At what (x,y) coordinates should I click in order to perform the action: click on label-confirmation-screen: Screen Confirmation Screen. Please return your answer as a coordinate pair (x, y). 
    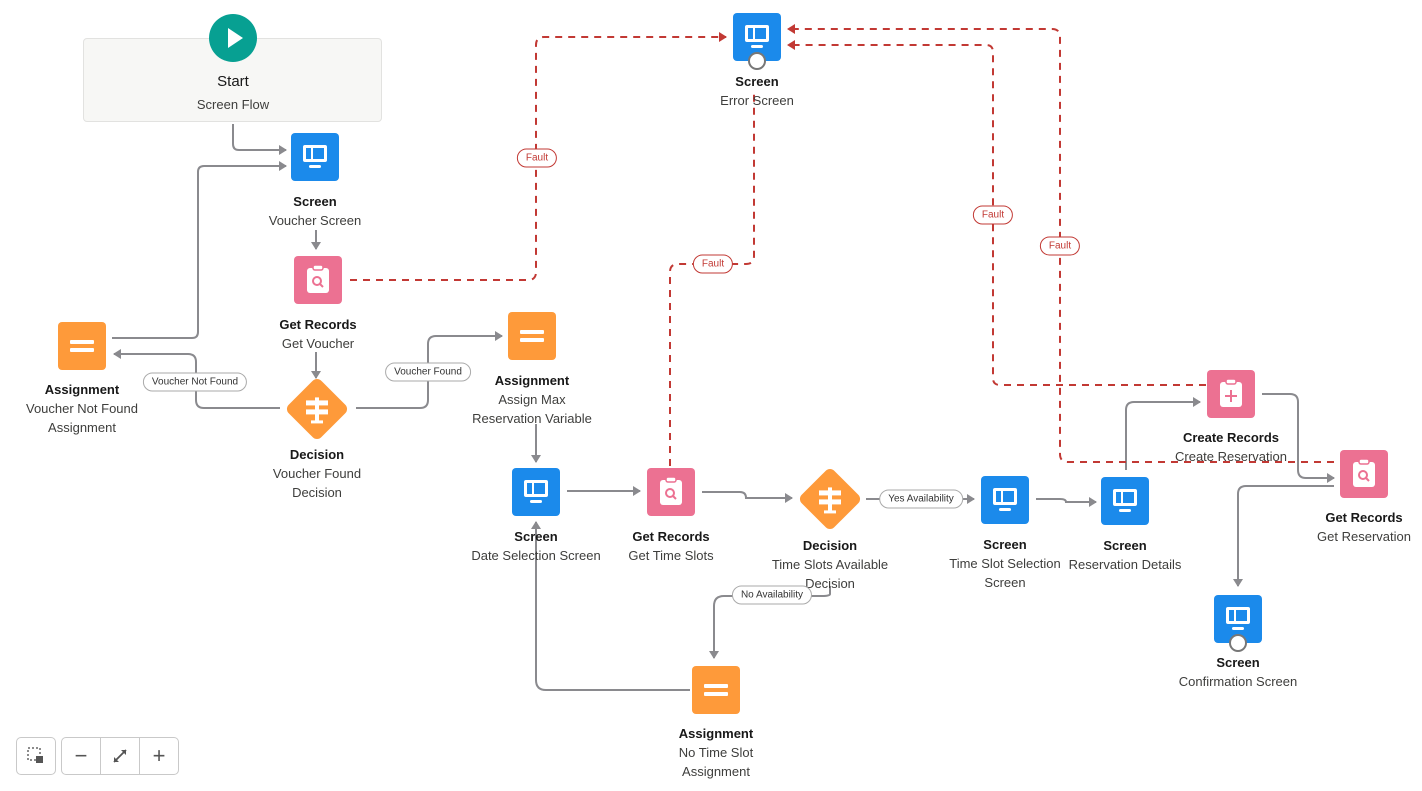
    Looking at the image, I should click on (1238, 672).